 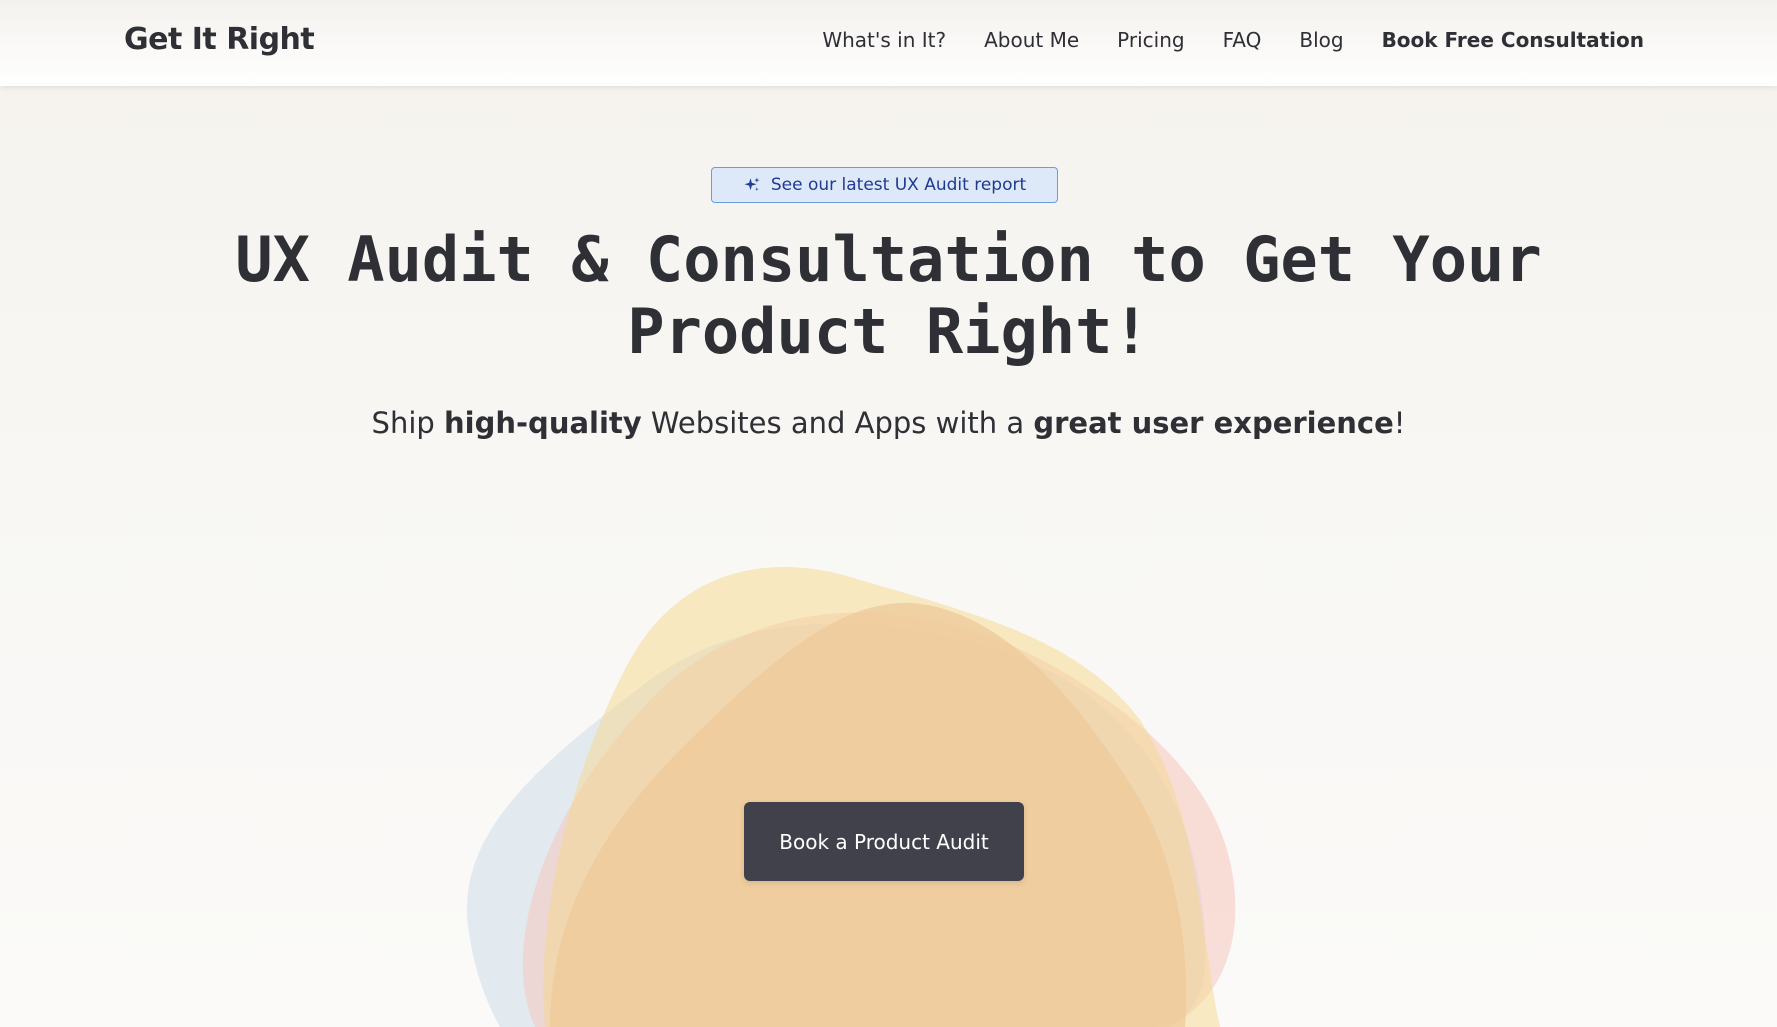 I want to click on nav-link-faq: FAQ, so click(x=1242, y=40).